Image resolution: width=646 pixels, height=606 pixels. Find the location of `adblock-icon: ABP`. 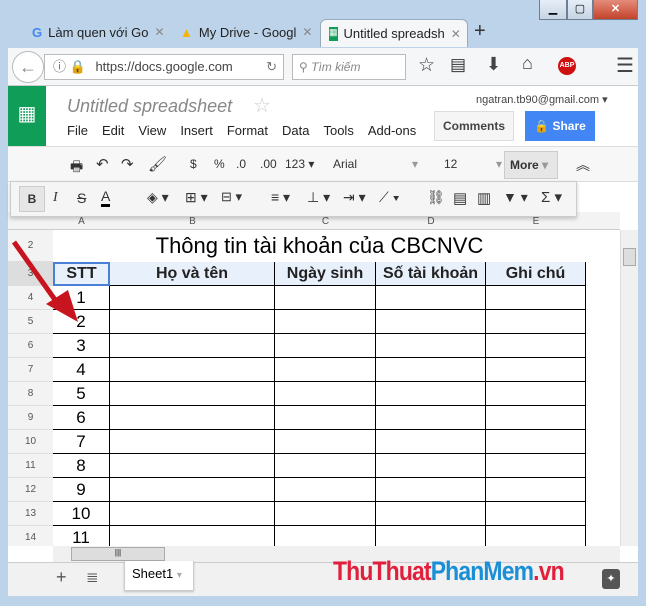

adblock-icon: ABP is located at coordinates (567, 66).